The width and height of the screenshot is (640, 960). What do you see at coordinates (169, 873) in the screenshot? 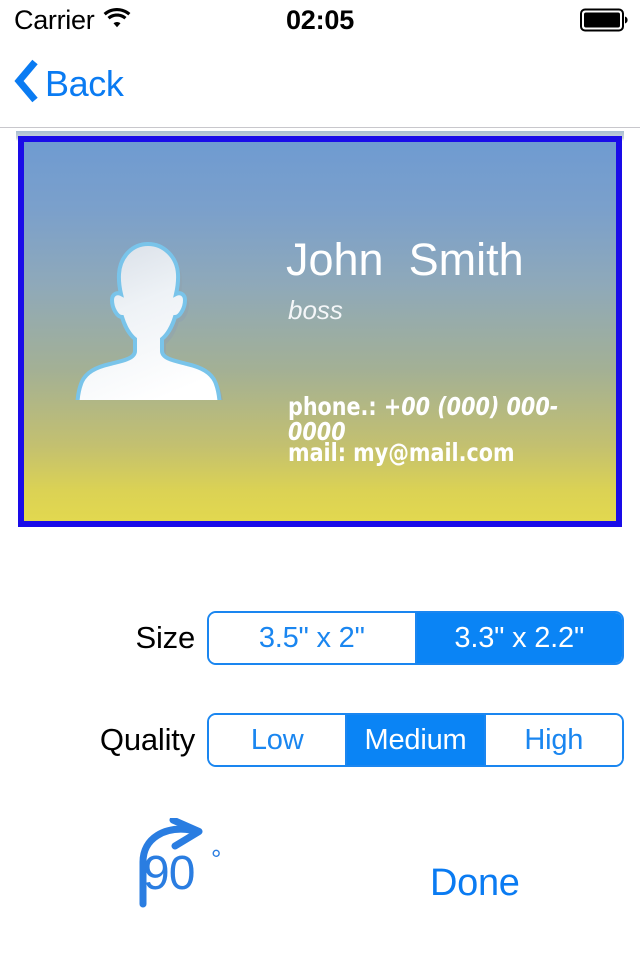
I see `rotate-degrees-value: 90` at bounding box center [169, 873].